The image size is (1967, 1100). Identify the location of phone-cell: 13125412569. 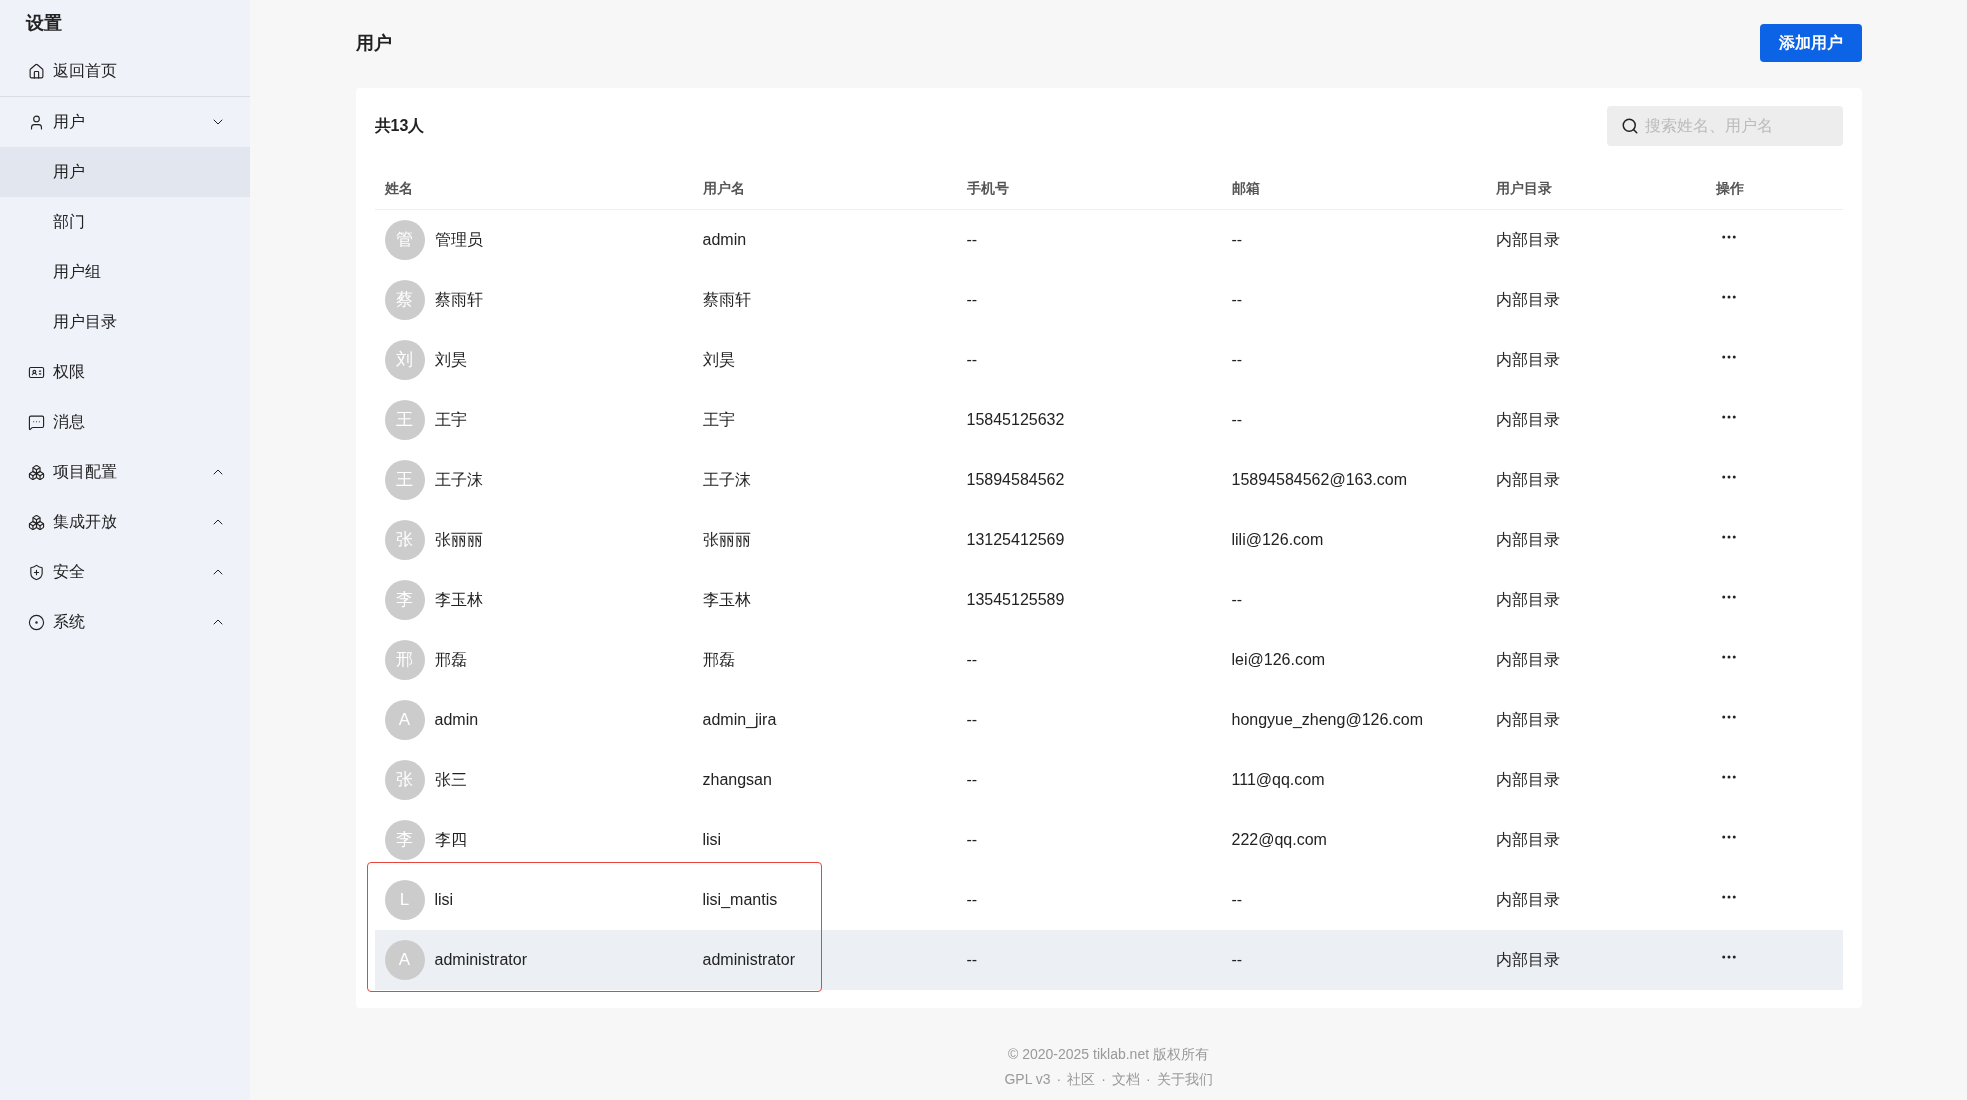
(1015, 539).